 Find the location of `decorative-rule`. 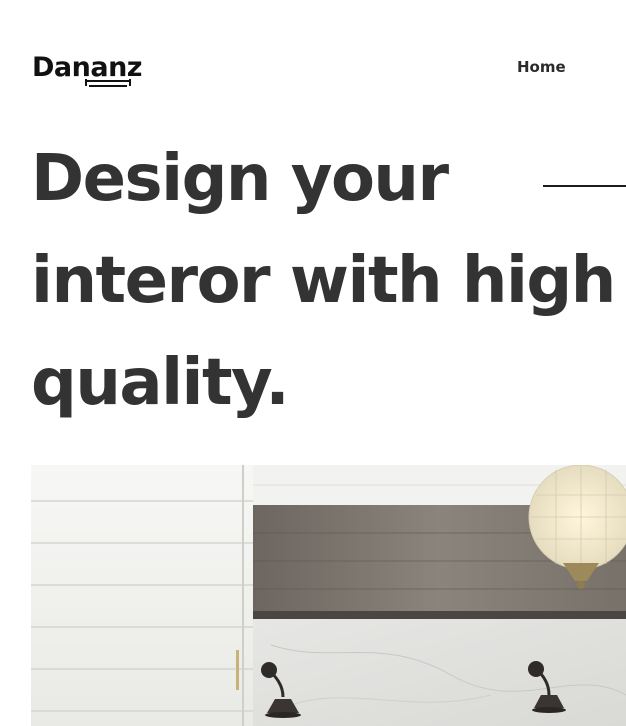

decorative-rule is located at coordinates (584, 186).